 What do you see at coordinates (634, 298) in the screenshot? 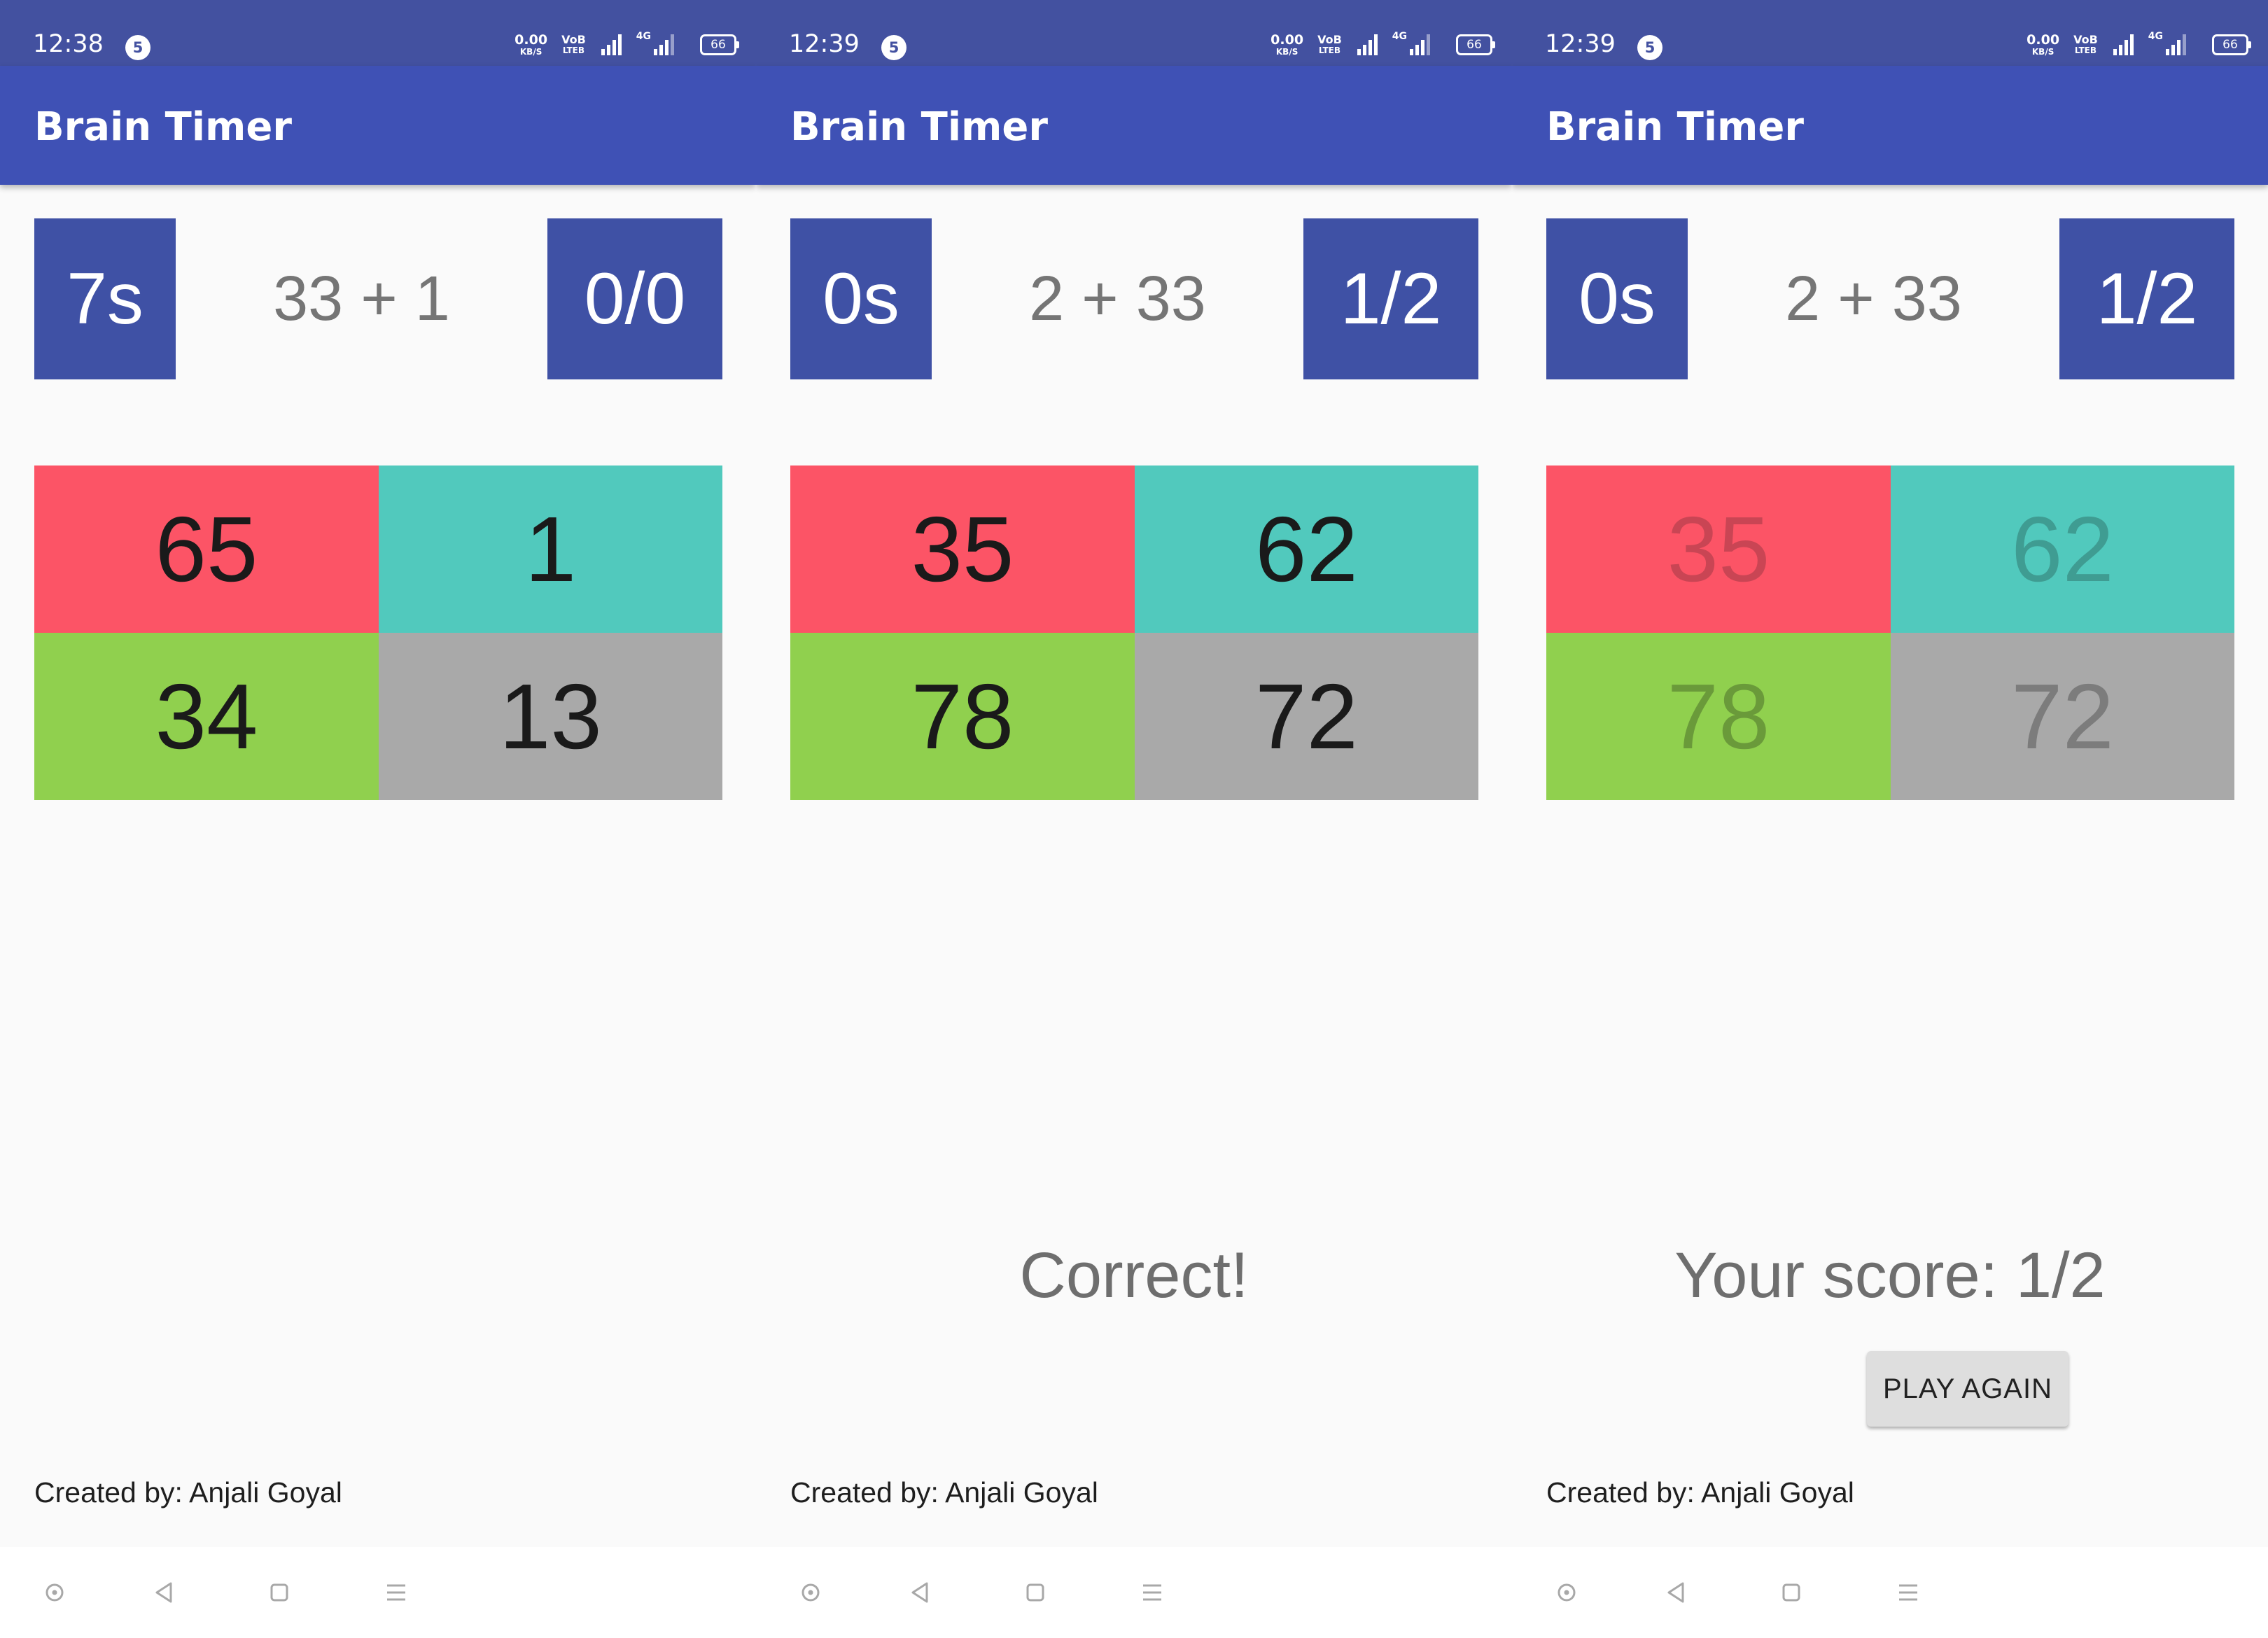
I see `score-display: 0/0` at bounding box center [634, 298].